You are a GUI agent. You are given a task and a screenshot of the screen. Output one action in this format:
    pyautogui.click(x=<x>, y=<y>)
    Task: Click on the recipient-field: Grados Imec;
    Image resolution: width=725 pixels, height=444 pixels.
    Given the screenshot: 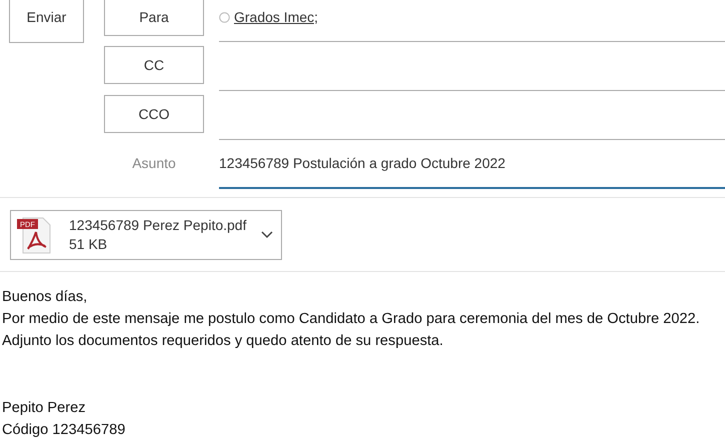 What is the action you would take?
    pyautogui.click(x=472, y=21)
    